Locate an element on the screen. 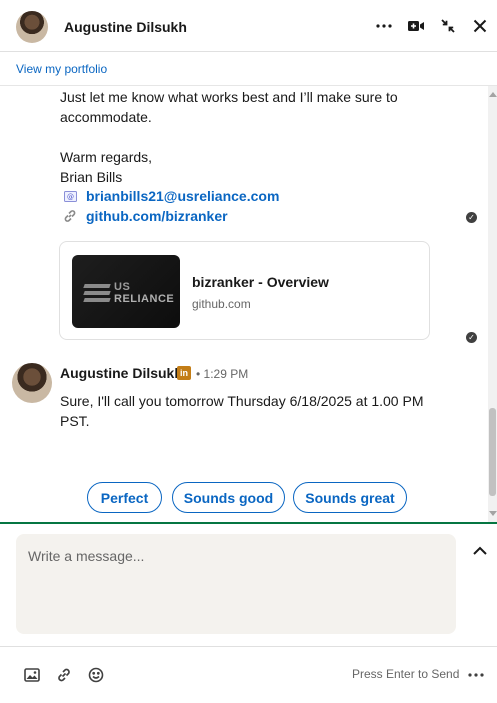  send-hint: Press Enter to Send is located at coordinates (405, 674).